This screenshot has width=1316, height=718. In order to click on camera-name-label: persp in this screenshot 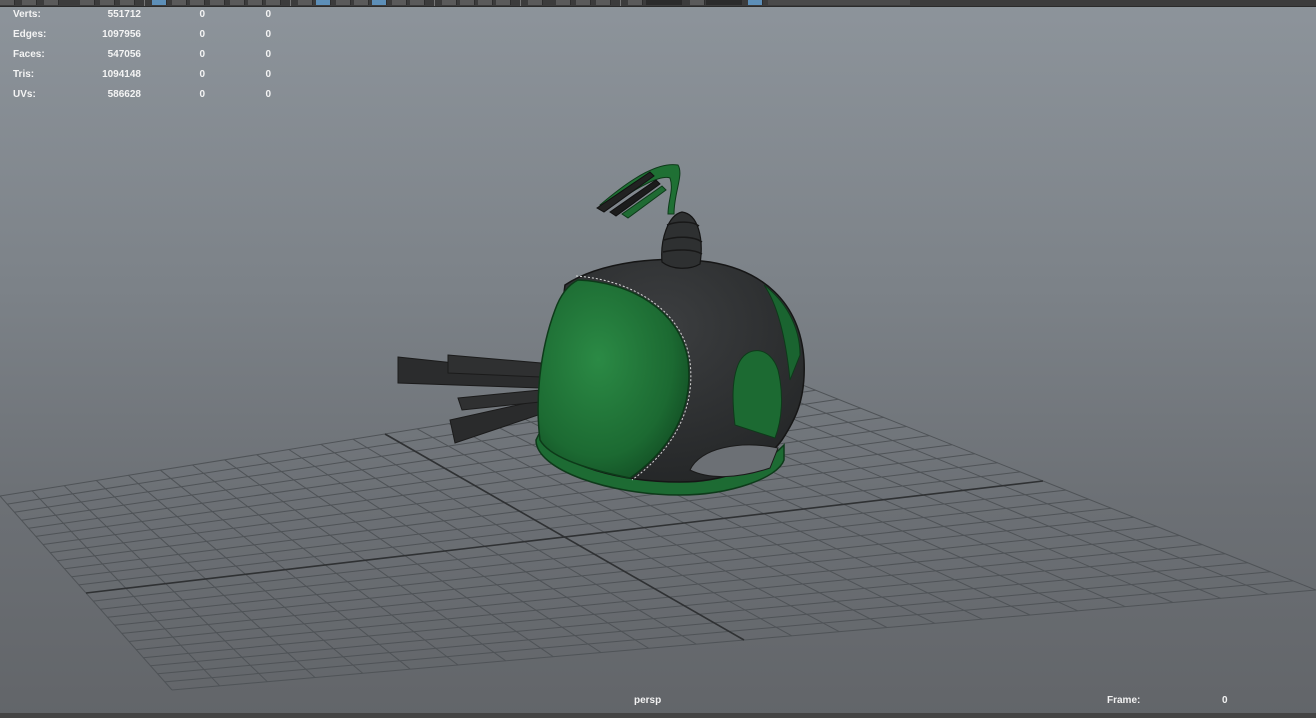, I will do `click(648, 700)`.